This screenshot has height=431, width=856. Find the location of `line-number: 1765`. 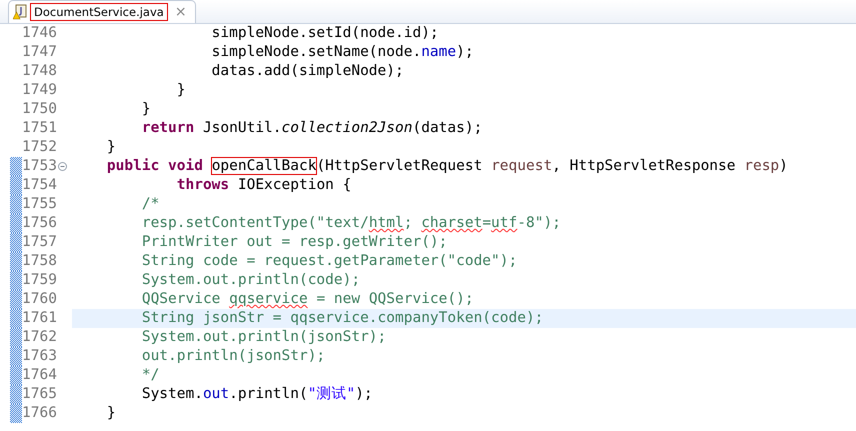

line-number: 1765 is located at coordinates (40, 394).